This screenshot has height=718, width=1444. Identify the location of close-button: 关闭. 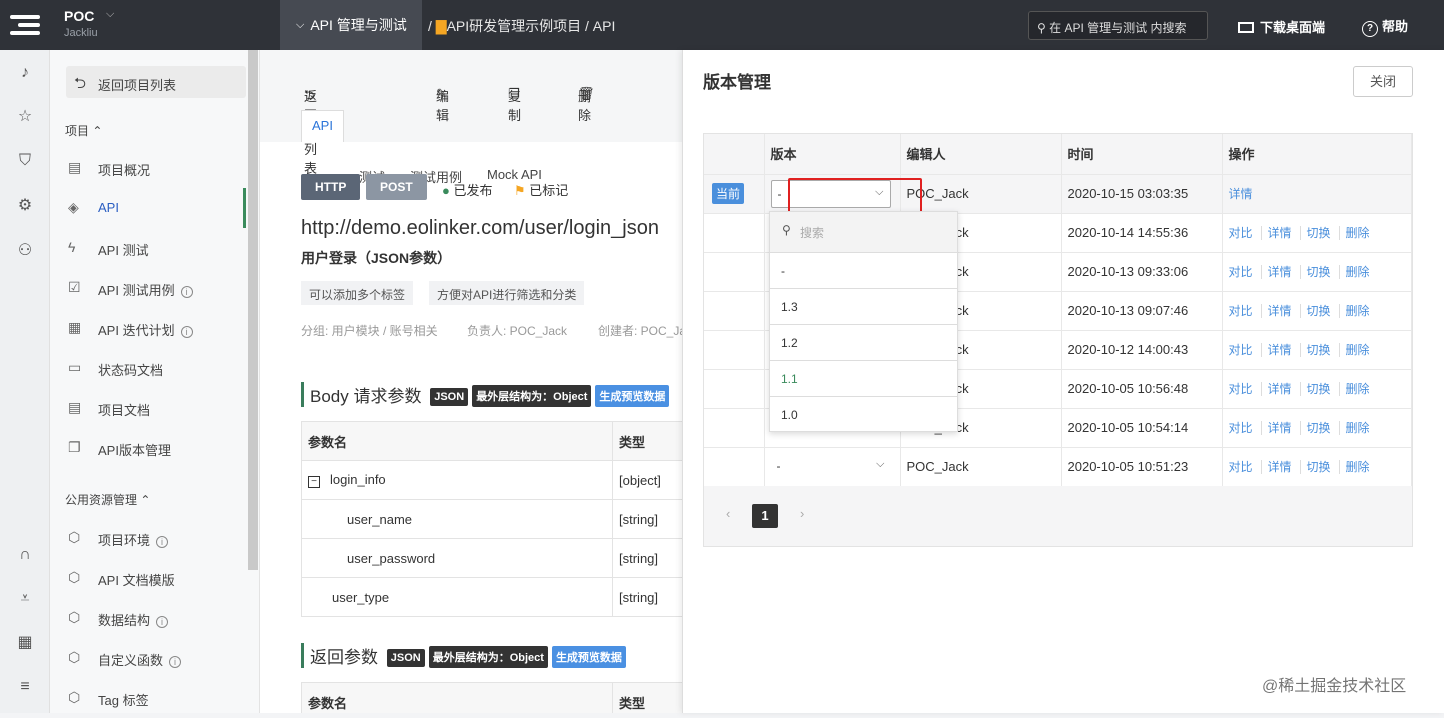
(1383, 81).